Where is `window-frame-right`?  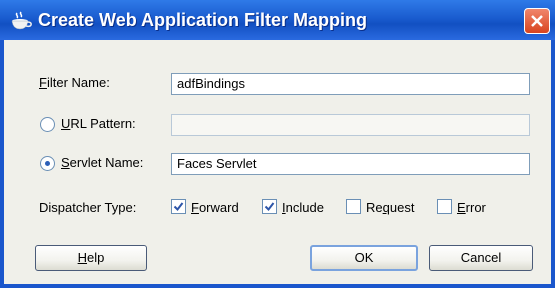 window-frame-right is located at coordinates (553, 164).